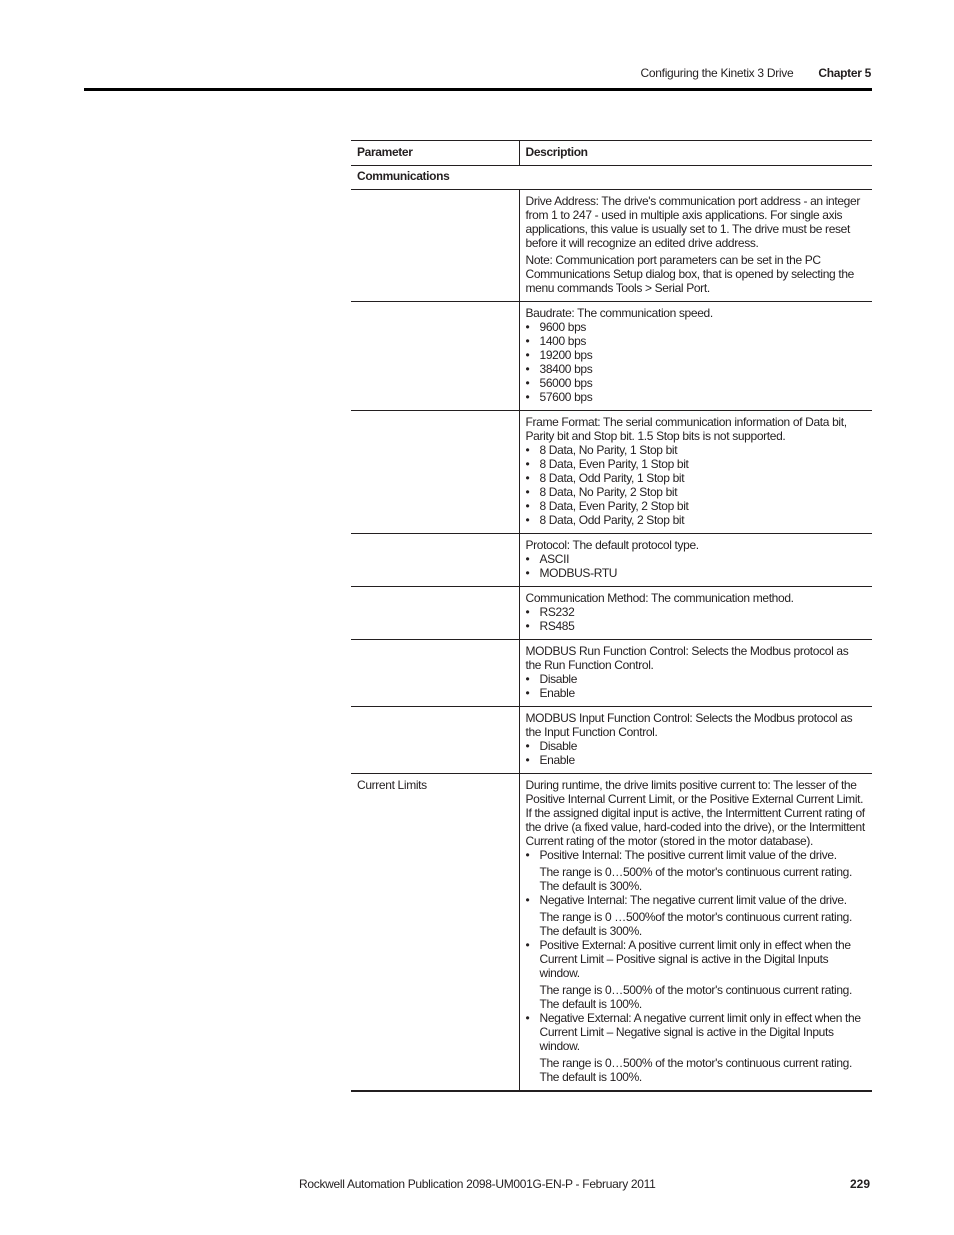 The width and height of the screenshot is (954, 1235). I want to click on option-item: 57600 bps, so click(696, 397).